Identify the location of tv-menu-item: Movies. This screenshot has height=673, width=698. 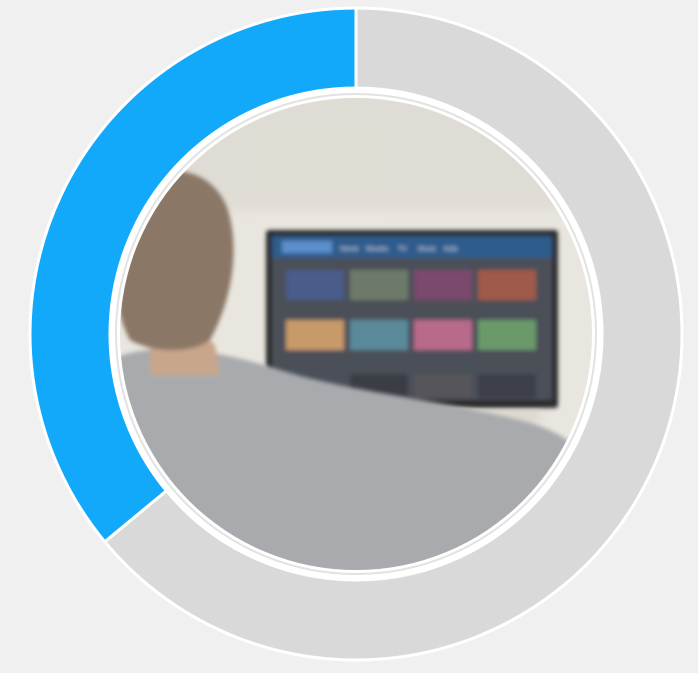
(377, 249).